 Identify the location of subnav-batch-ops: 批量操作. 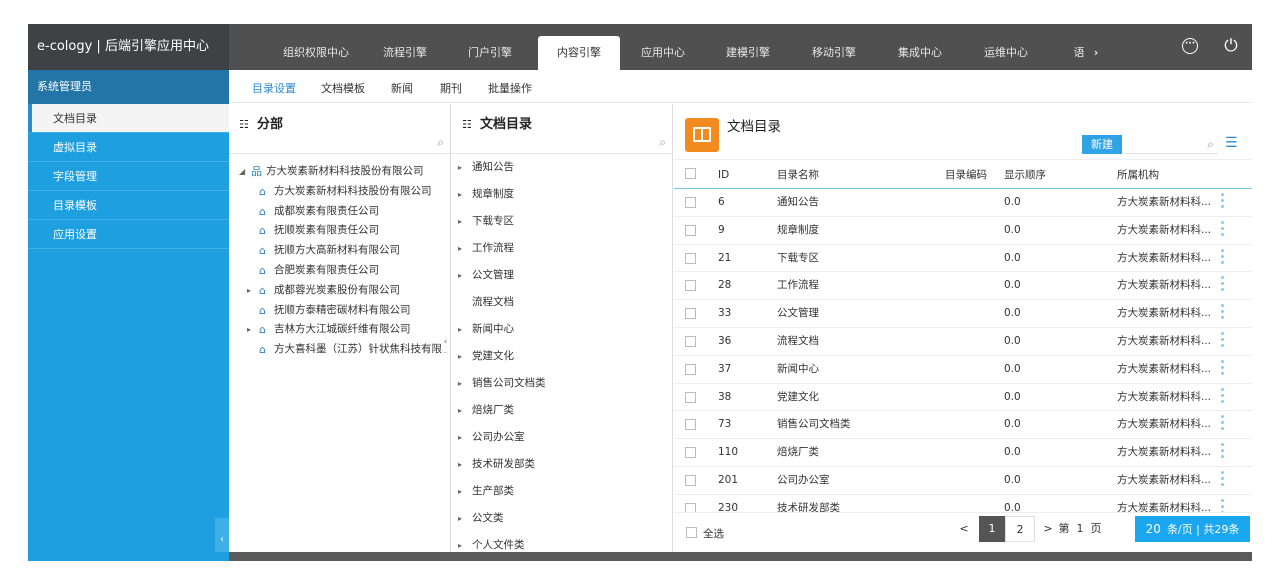
(510, 88).